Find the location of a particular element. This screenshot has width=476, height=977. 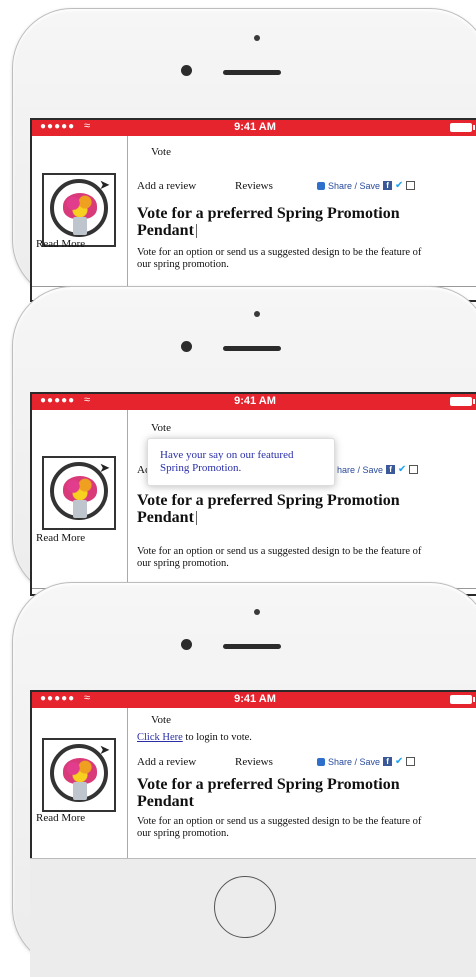

share-save-label: hare / Save is located at coordinates (360, 469).